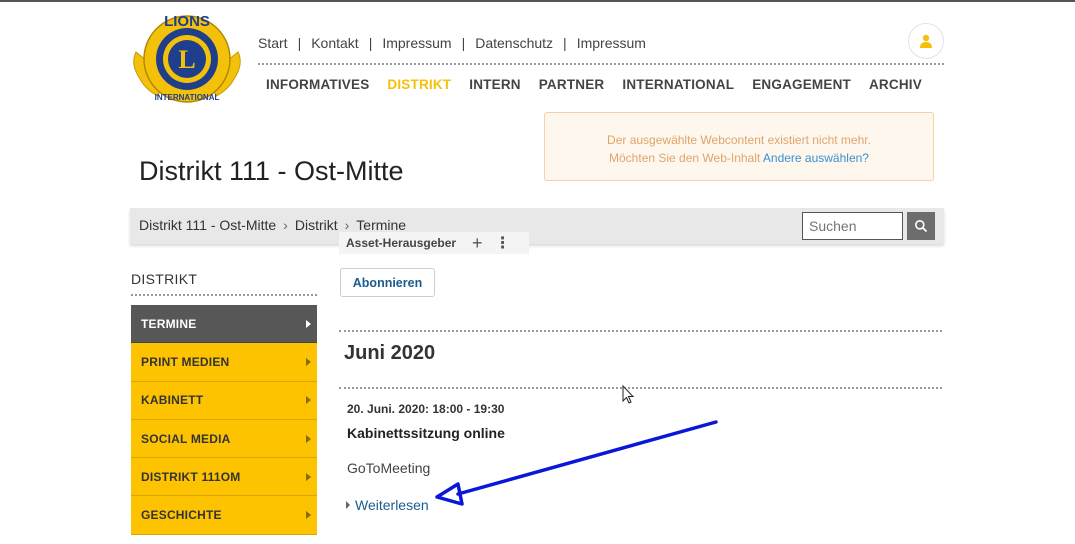  I want to click on sidebar-item-social-media: SOCIAL MEDIA, so click(224, 439).